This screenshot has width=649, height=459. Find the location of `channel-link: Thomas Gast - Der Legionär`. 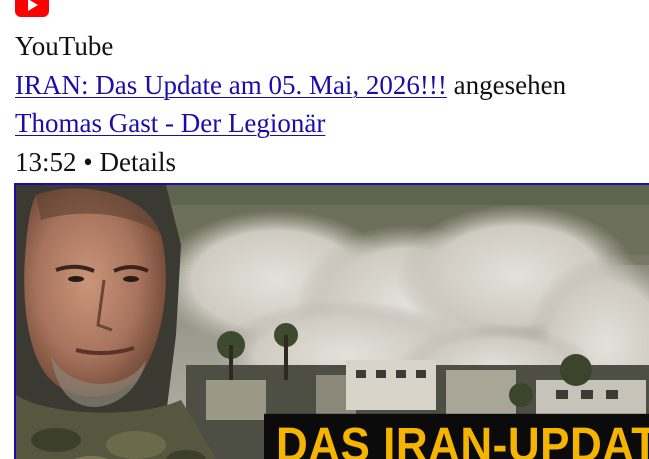

channel-link: Thomas Gast - Der Legionär is located at coordinates (170, 123).